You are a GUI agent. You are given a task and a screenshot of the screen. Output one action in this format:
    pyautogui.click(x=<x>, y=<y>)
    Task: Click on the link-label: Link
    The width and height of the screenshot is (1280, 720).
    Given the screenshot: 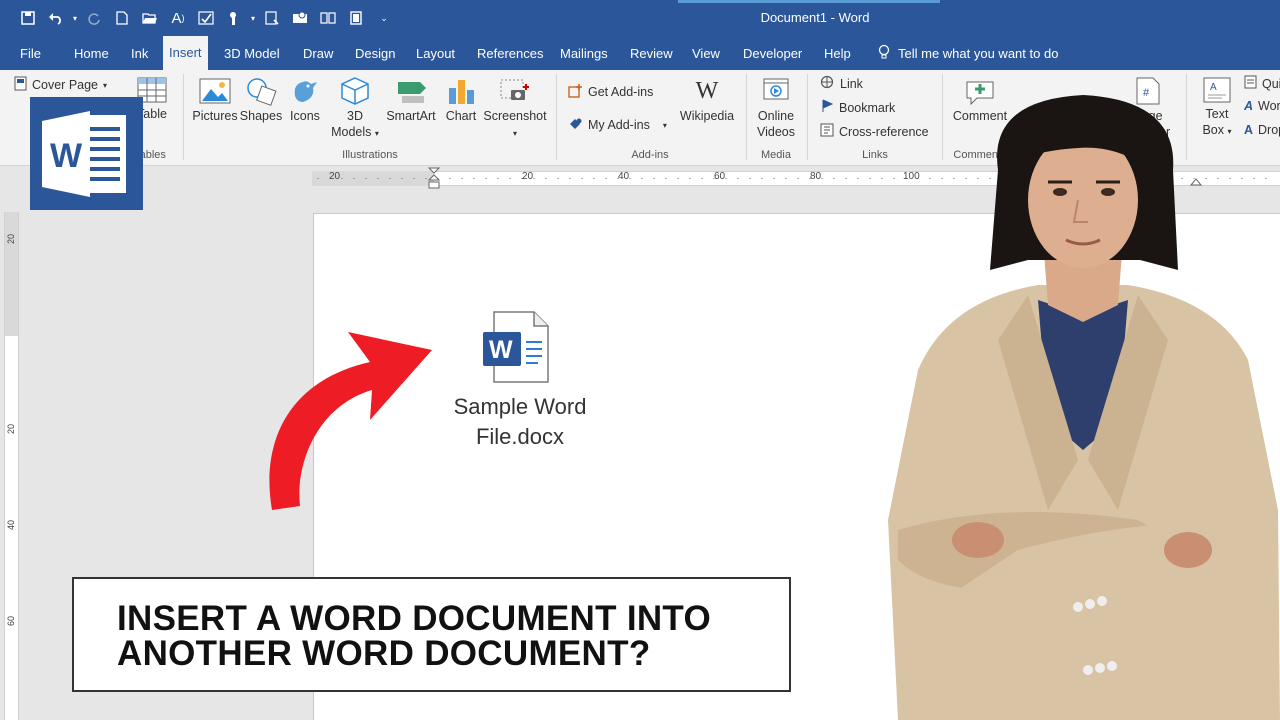 What is the action you would take?
    pyautogui.click(x=851, y=83)
    